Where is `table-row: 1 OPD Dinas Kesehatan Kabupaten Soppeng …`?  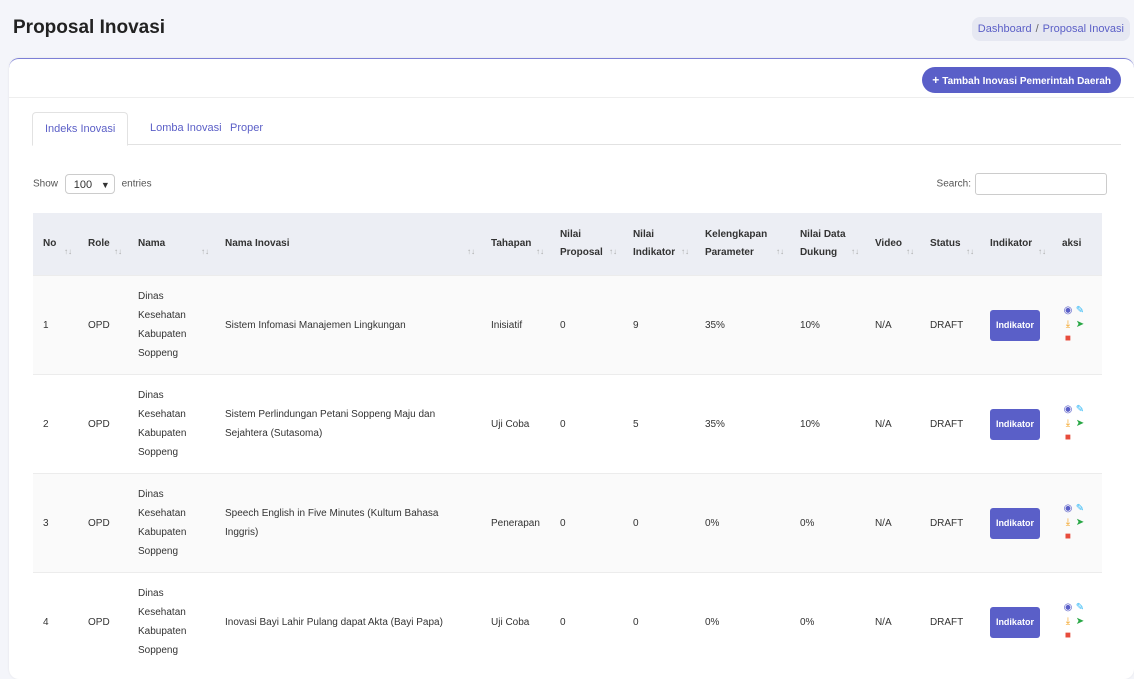 table-row: 1 OPD Dinas Kesehatan Kabupaten Soppeng … is located at coordinates (567, 325).